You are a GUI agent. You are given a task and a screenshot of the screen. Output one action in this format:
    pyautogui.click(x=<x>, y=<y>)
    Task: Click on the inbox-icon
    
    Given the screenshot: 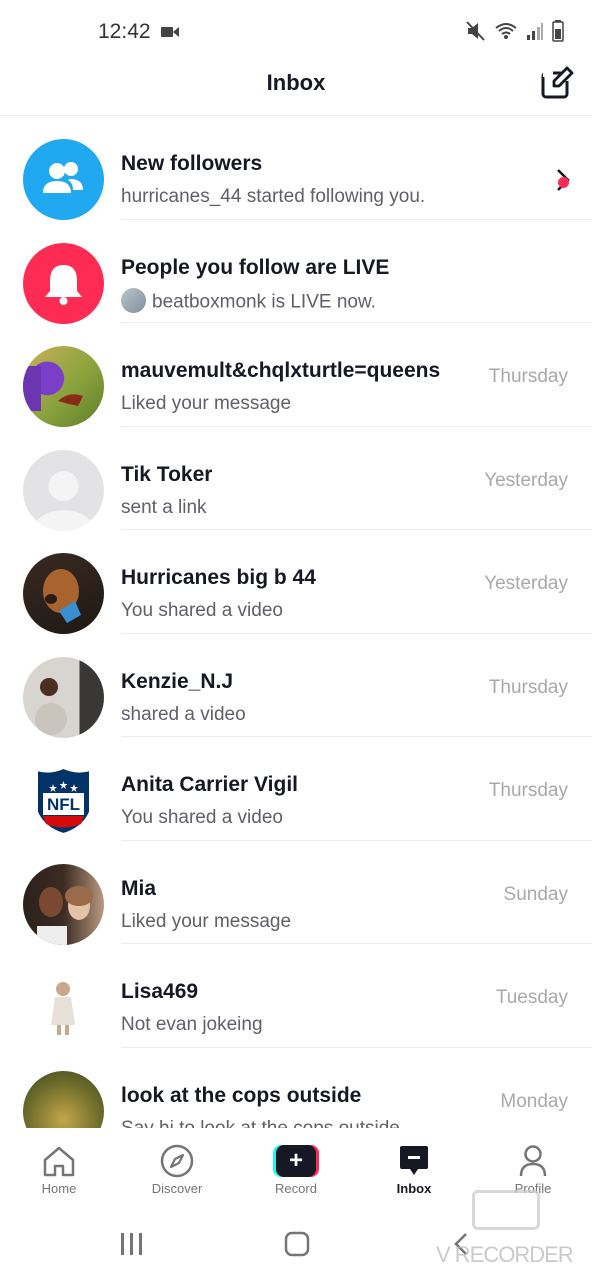 What is the action you would take?
    pyautogui.click(x=414, y=1160)
    